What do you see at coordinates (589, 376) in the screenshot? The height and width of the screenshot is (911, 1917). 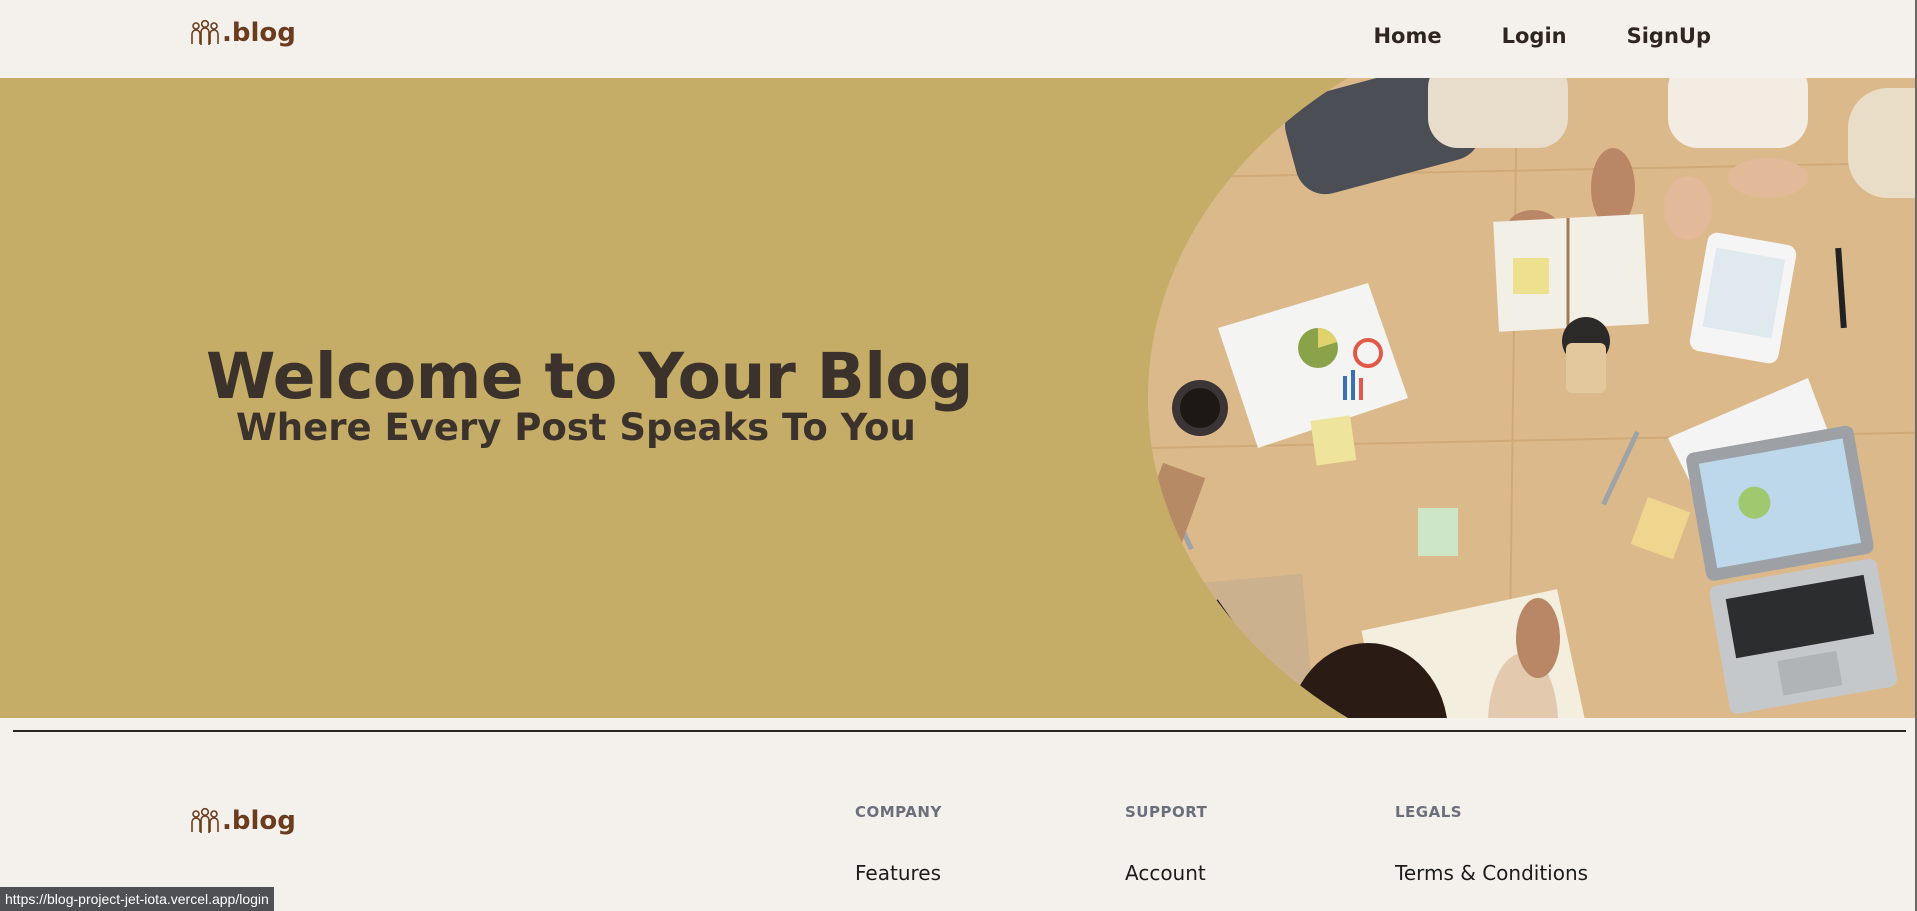 I see `hero-title: Welcome to Your Blog` at bounding box center [589, 376].